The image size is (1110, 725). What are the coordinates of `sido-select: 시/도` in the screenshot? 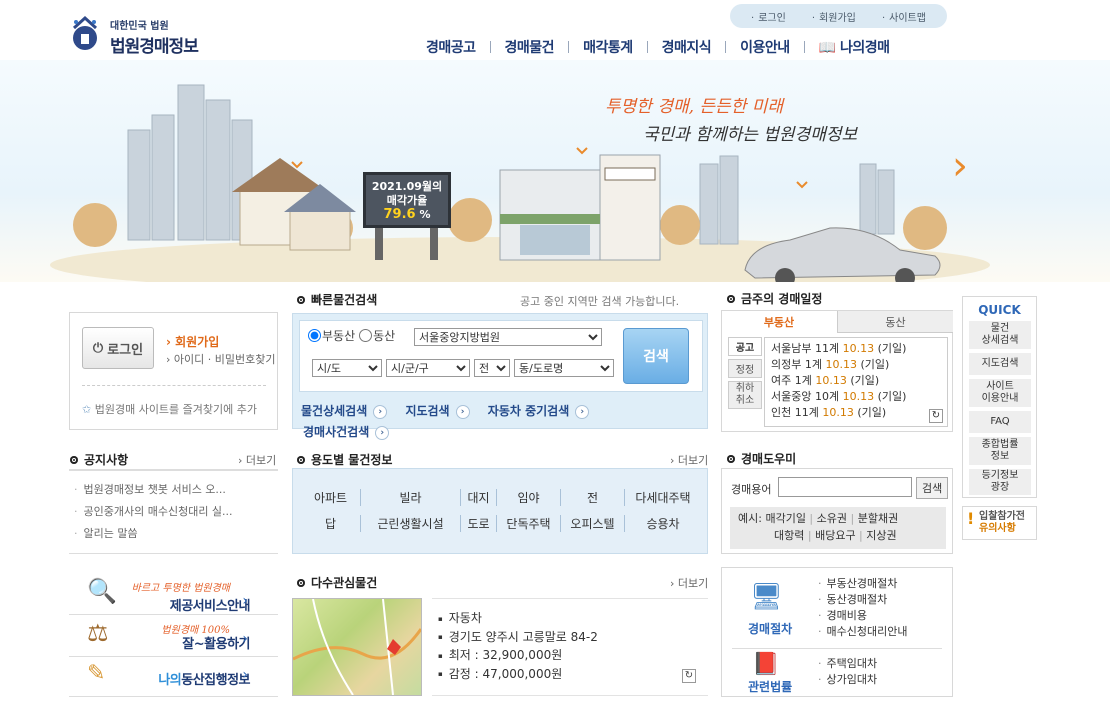 It's located at (347, 368).